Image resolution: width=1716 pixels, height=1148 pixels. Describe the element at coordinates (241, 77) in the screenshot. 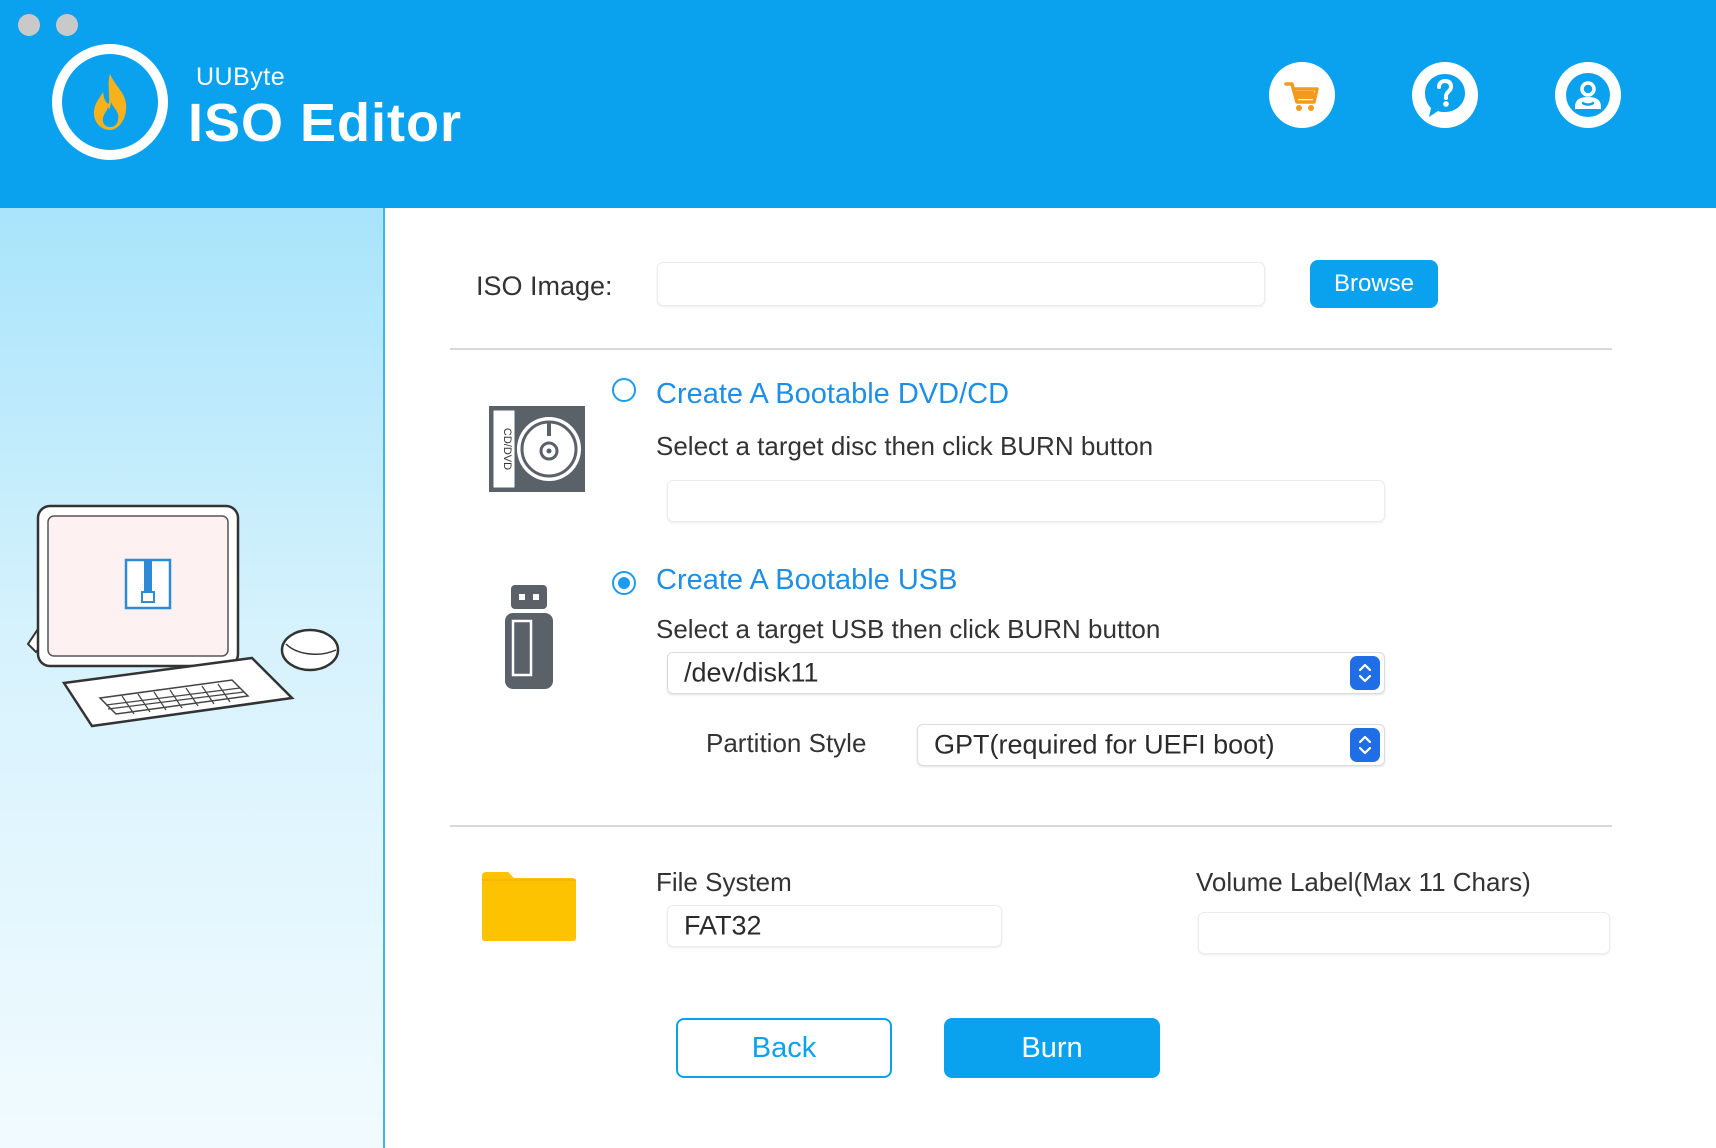

I see `brand-subtitle: UUByte` at that location.